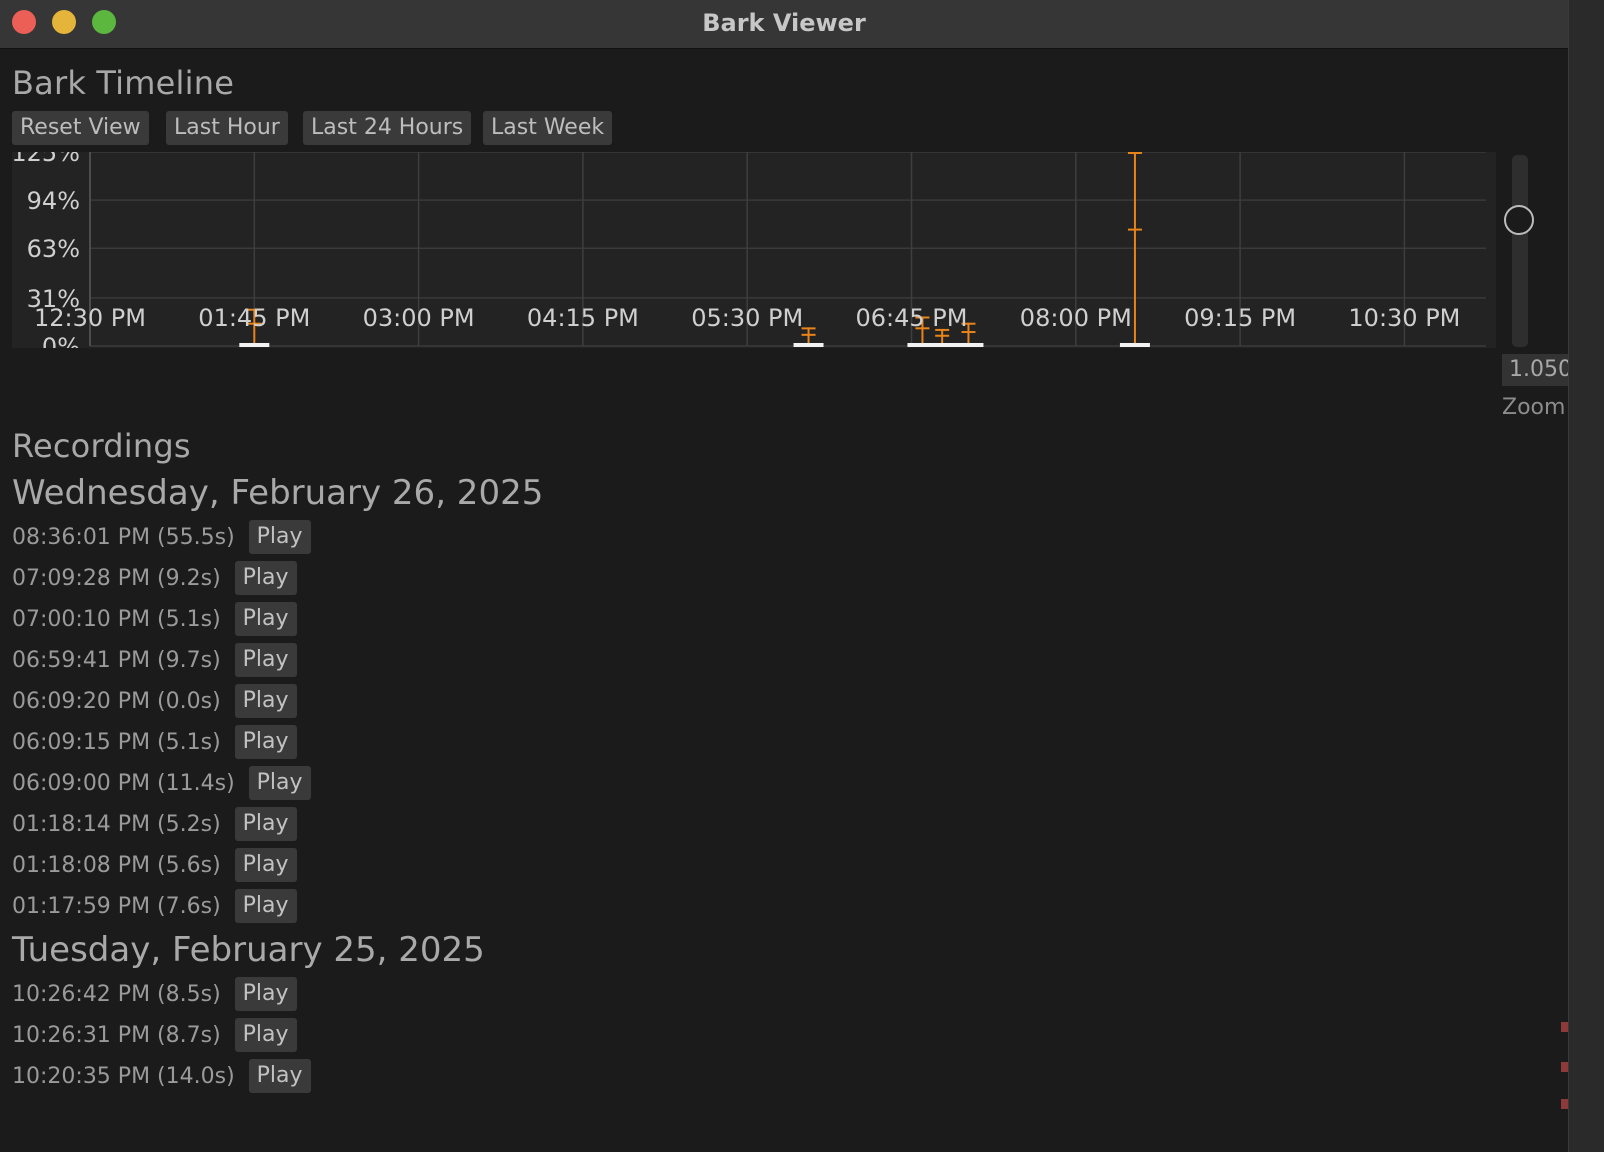  What do you see at coordinates (45, 159) in the screenshot?
I see `y-tick-label: 125%` at bounding box center [45, 159].